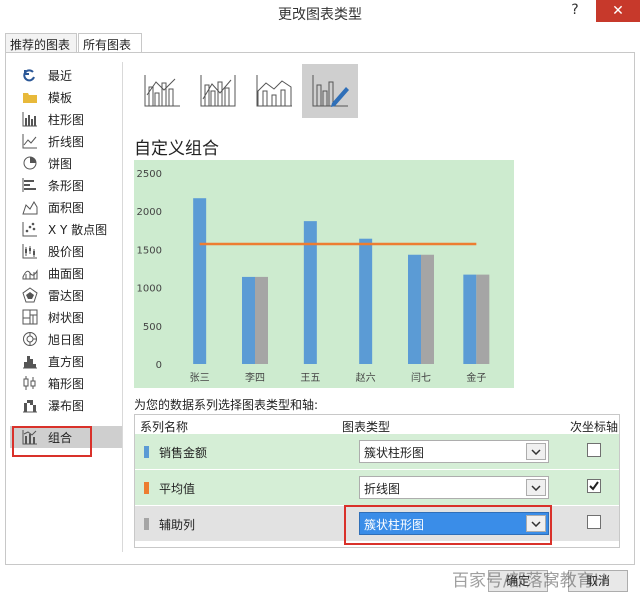 Image resolution: width=640 pixels, height=600 pixels. I want to click on x-tick-label: 李四, so click(255, 377).